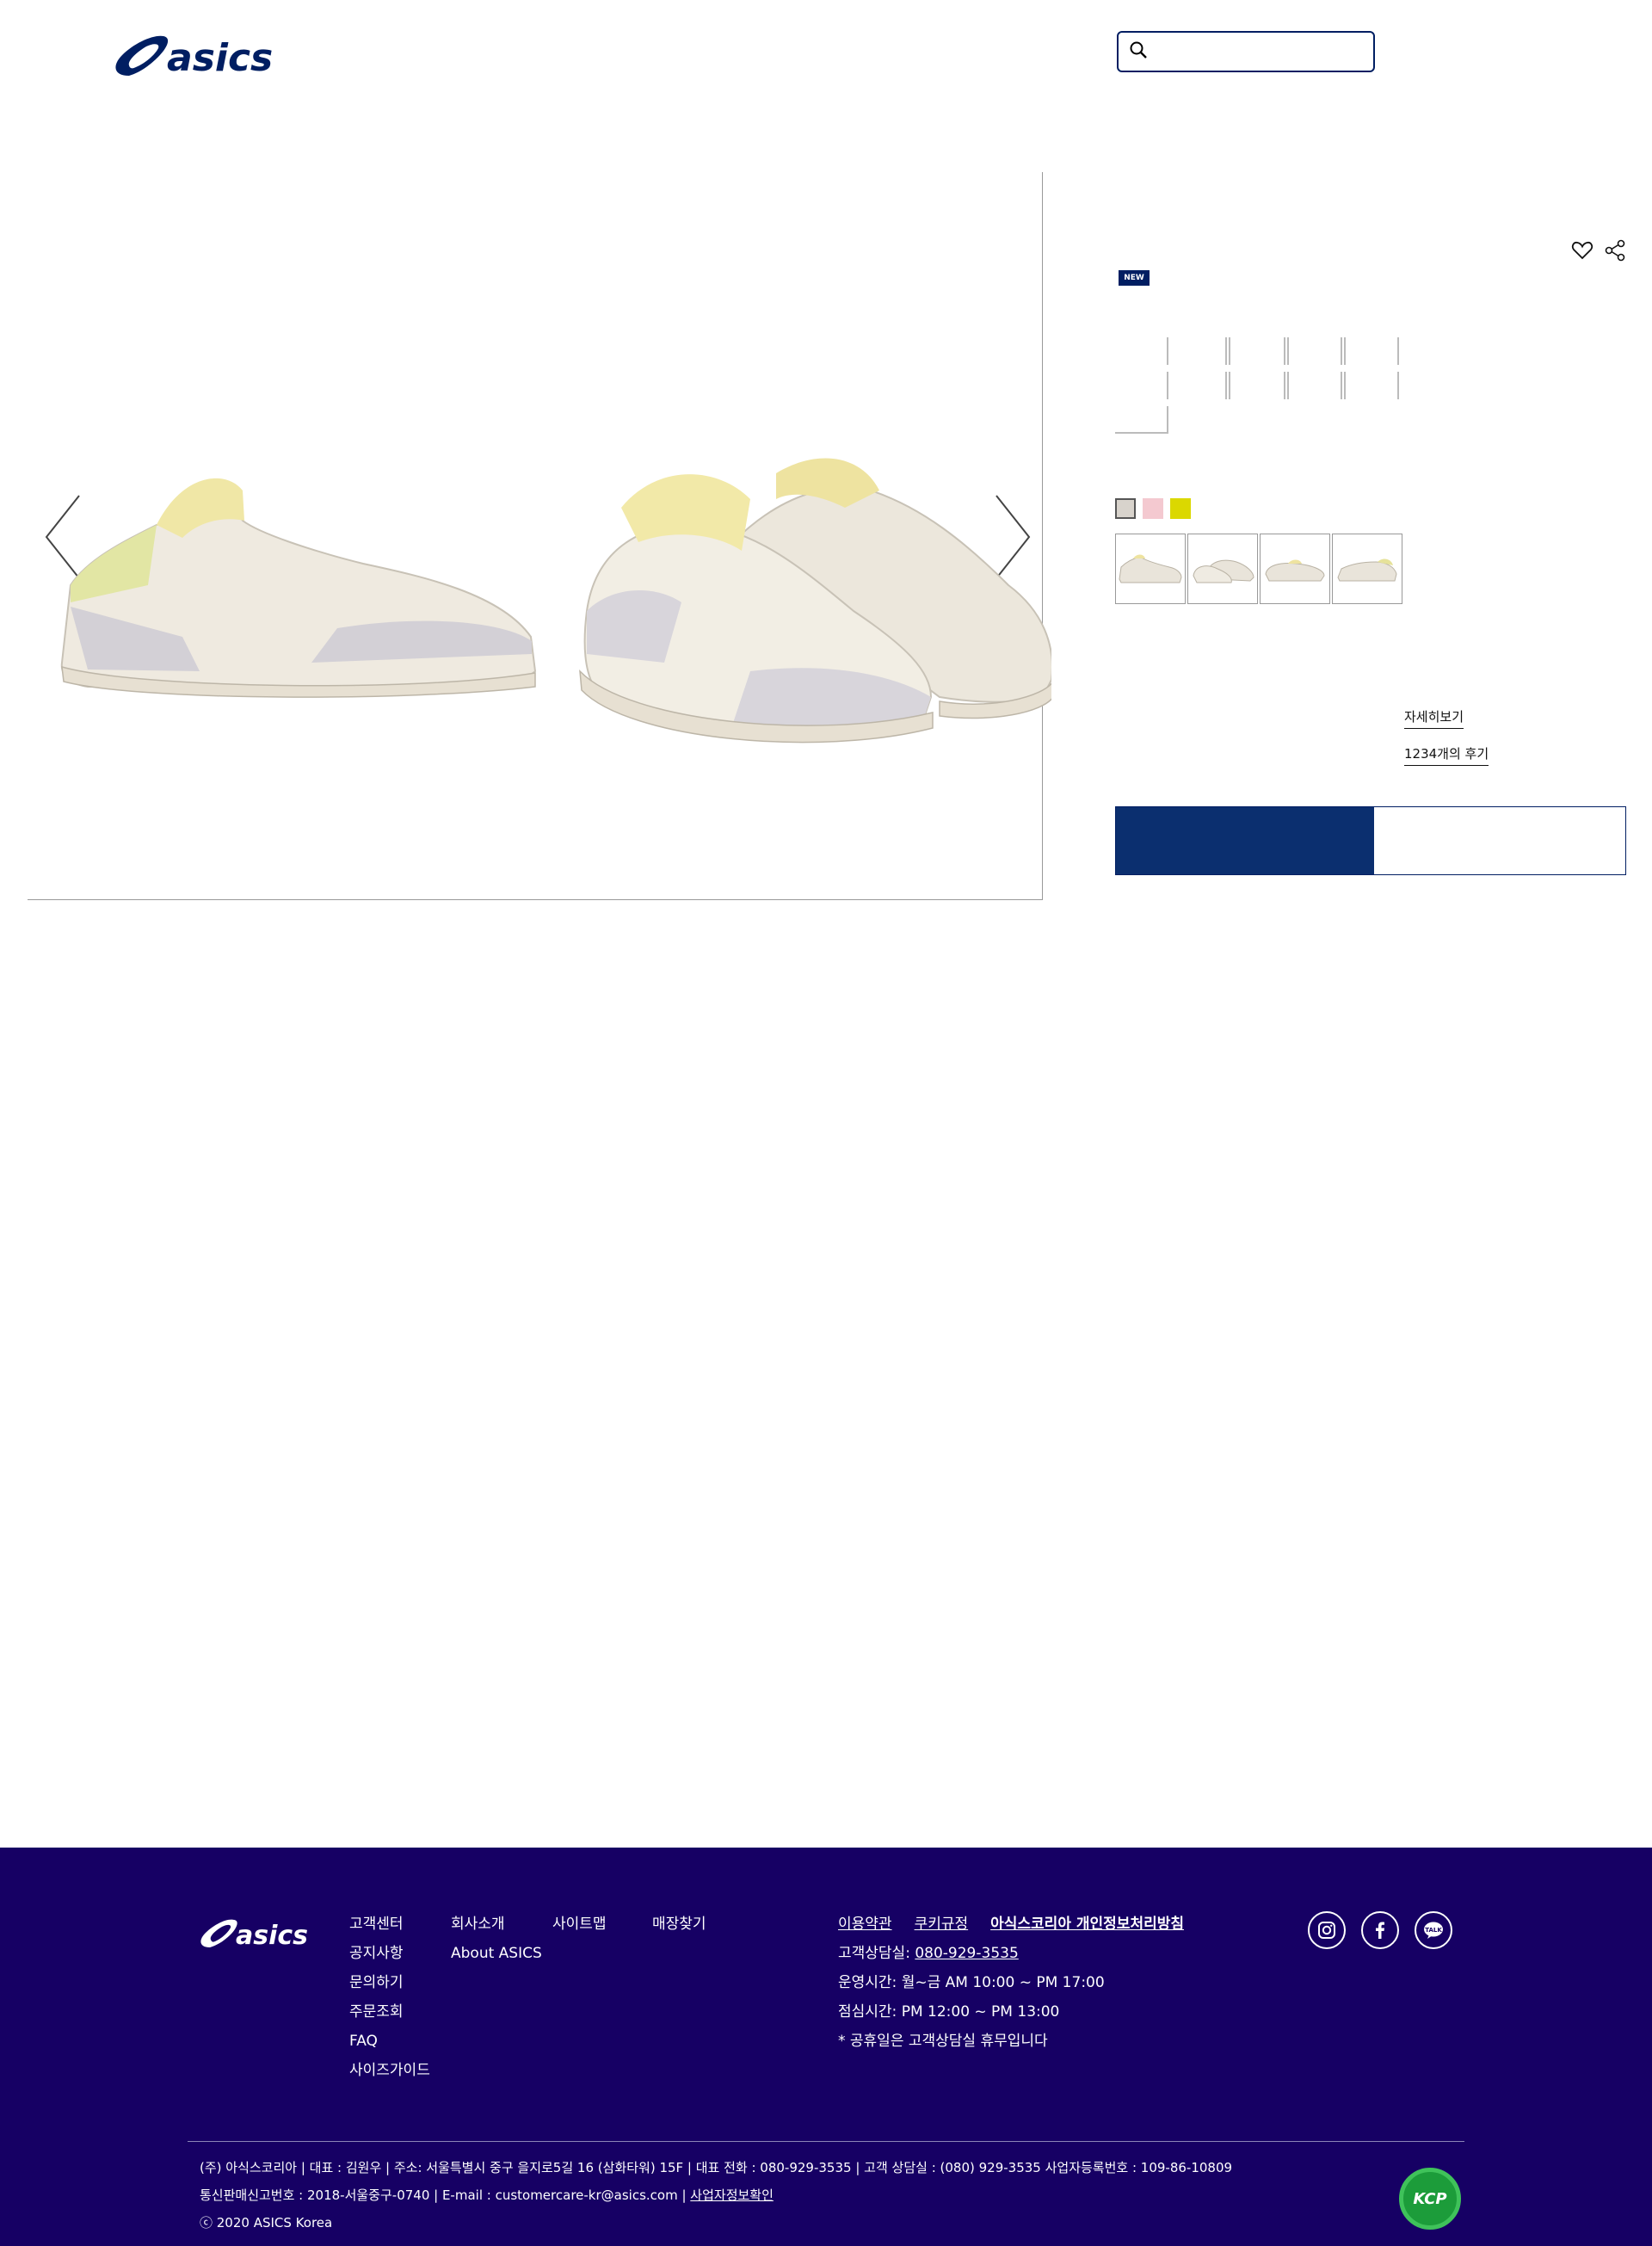  I want to click on footer-column-sitemap: 사이트맵, so click(579, 1924).